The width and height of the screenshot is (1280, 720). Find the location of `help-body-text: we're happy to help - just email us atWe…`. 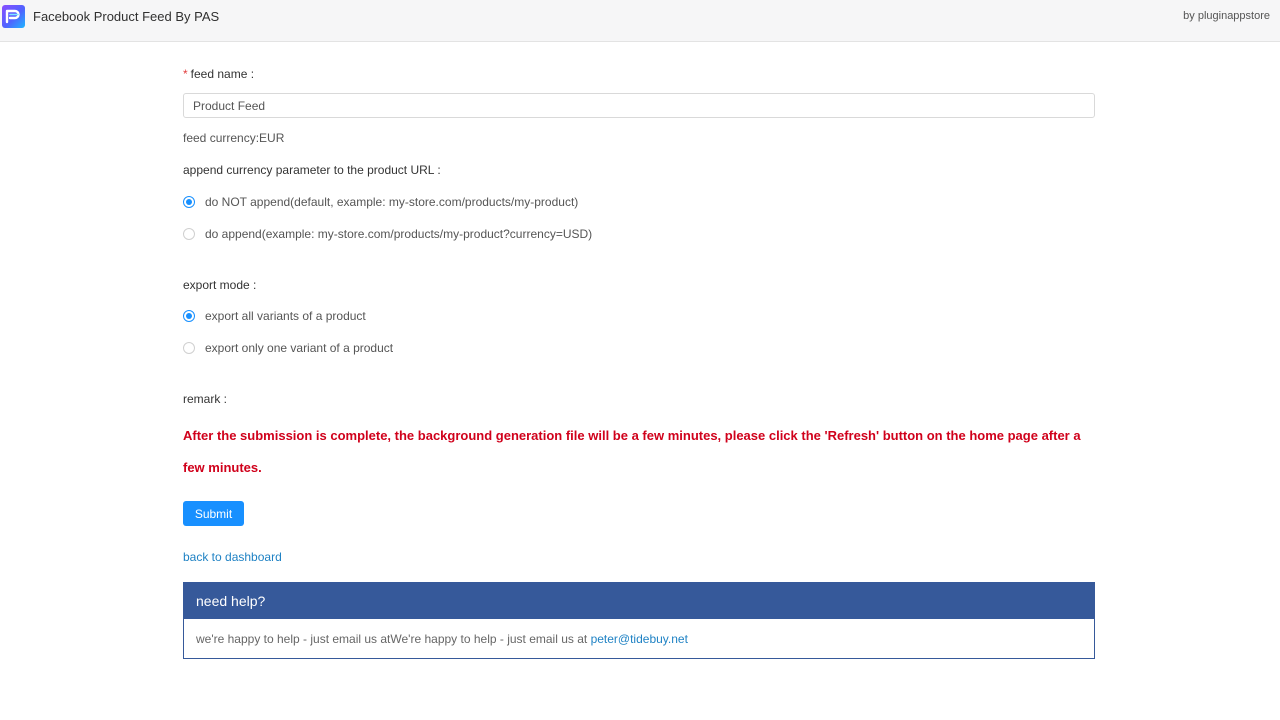

help-body-text: we're happy to help - just email us atWe… is located at coordinates (393, 639).